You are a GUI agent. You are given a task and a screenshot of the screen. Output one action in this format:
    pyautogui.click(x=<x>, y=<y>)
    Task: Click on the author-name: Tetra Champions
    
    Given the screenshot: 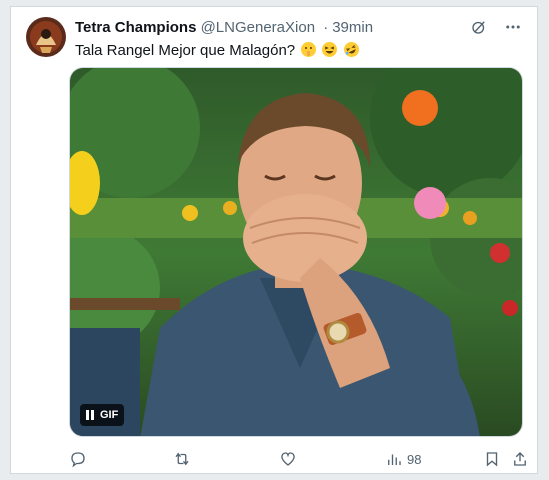 What is the action you would take?
    pyautogui.click(x=135, y=27)
    